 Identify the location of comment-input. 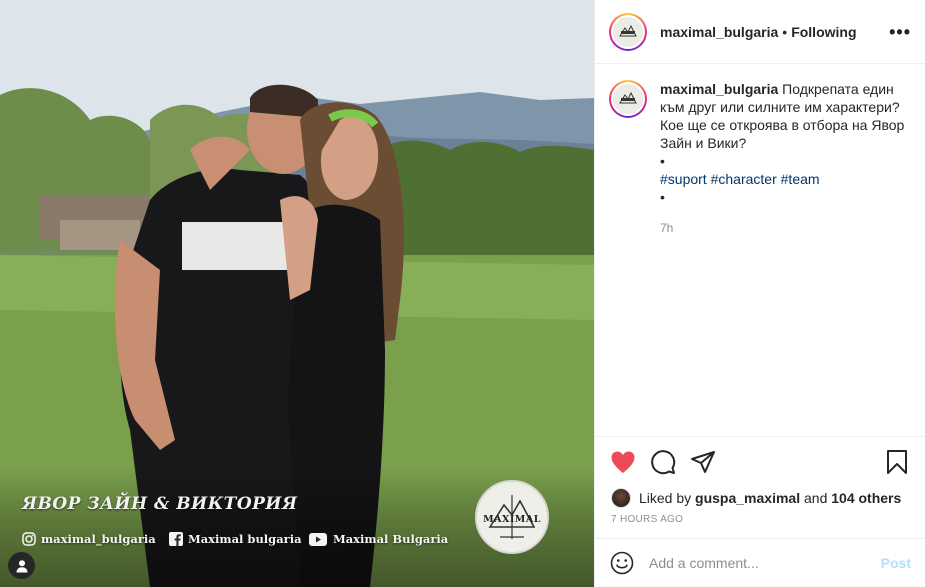
(759, 563).